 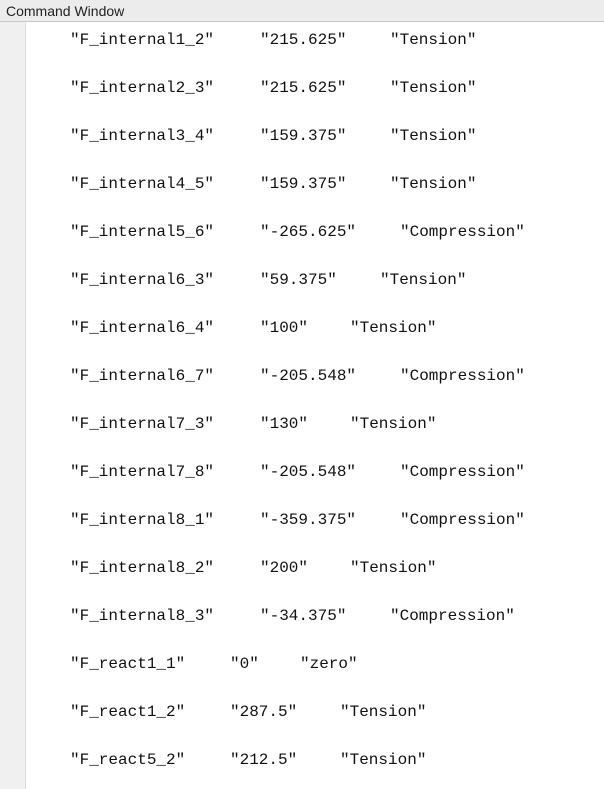 What do you see at coordinates (142, 280) in the screenshot?
I see `row-variable-name: "F_internal6_3"` at bounding box center [142, 280].